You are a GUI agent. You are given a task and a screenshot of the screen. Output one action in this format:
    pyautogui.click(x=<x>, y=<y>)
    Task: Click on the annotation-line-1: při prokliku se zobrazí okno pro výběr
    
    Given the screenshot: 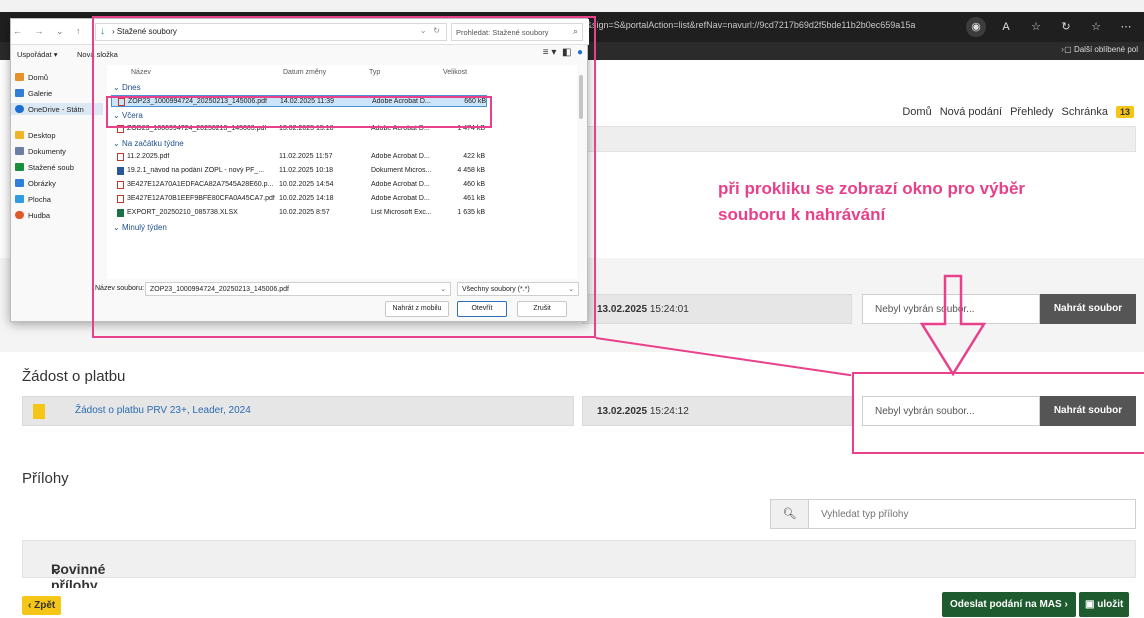 What is the action you would take?
    pyautogui.click(x=872, y=188)
    